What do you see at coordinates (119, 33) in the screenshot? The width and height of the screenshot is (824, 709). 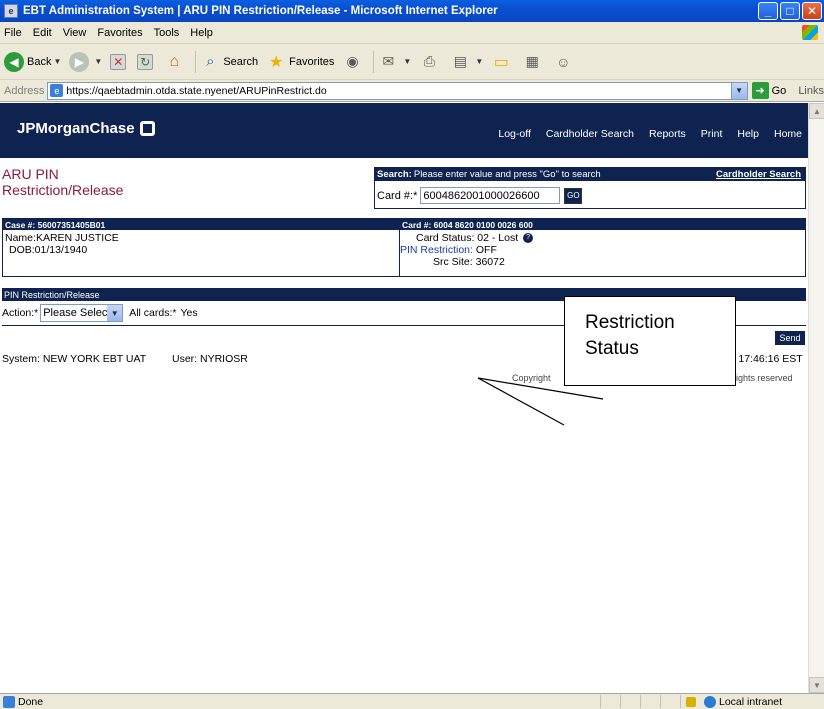 I see `menu-favorites: Favorites` at bounding box center [119, 33].